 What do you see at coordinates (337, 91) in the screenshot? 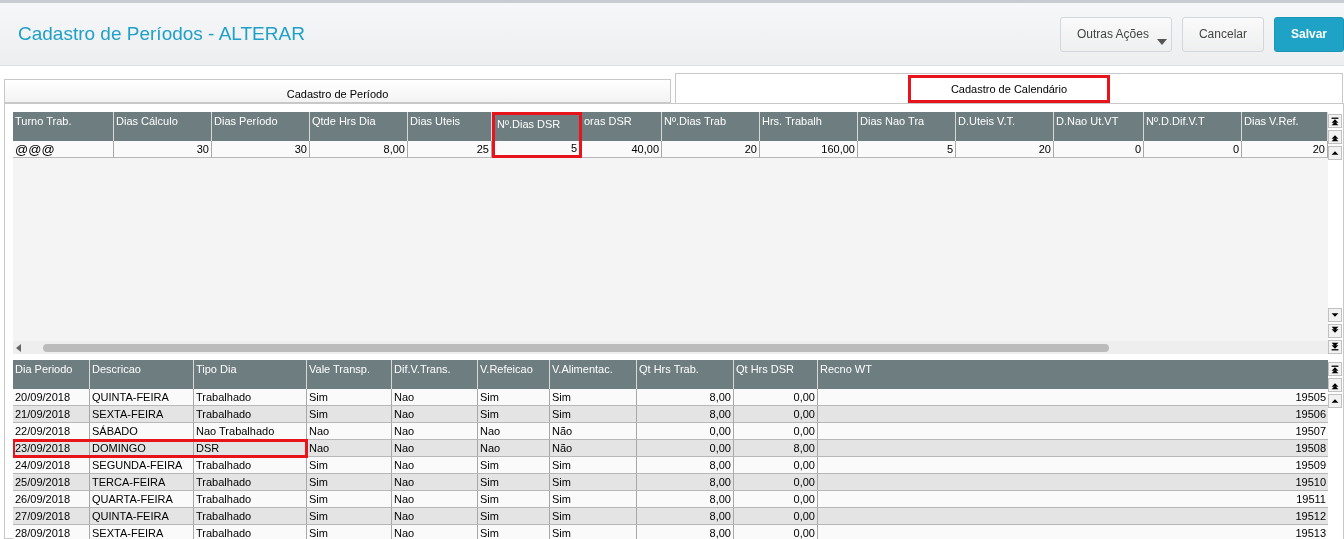
I see `tab: Cadastro de Período` at bounding box center [337, 91].